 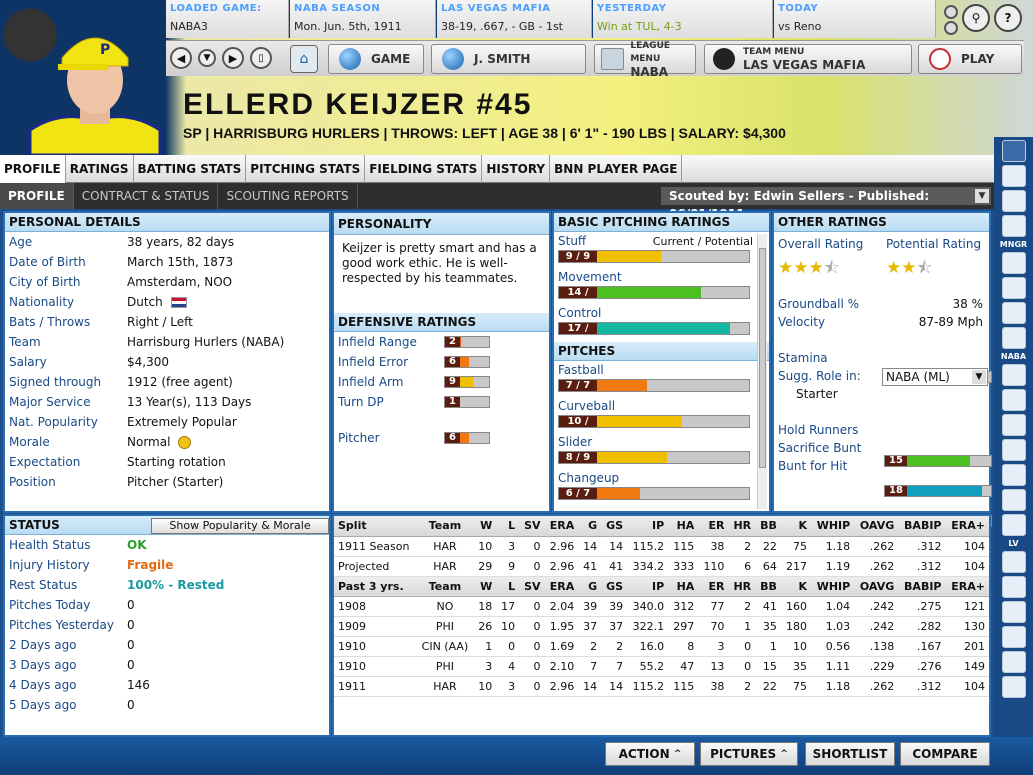 What do you see at coordinates (945, 754) in the screenshot?
I see `compare-button: COMPARE` at bounding box center [945, 754].